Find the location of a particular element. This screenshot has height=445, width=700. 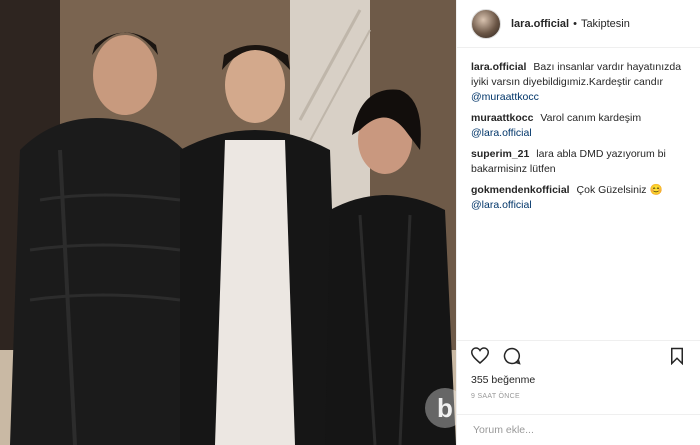

like-count: 355 beğenme is located at coordinates (503, 380).